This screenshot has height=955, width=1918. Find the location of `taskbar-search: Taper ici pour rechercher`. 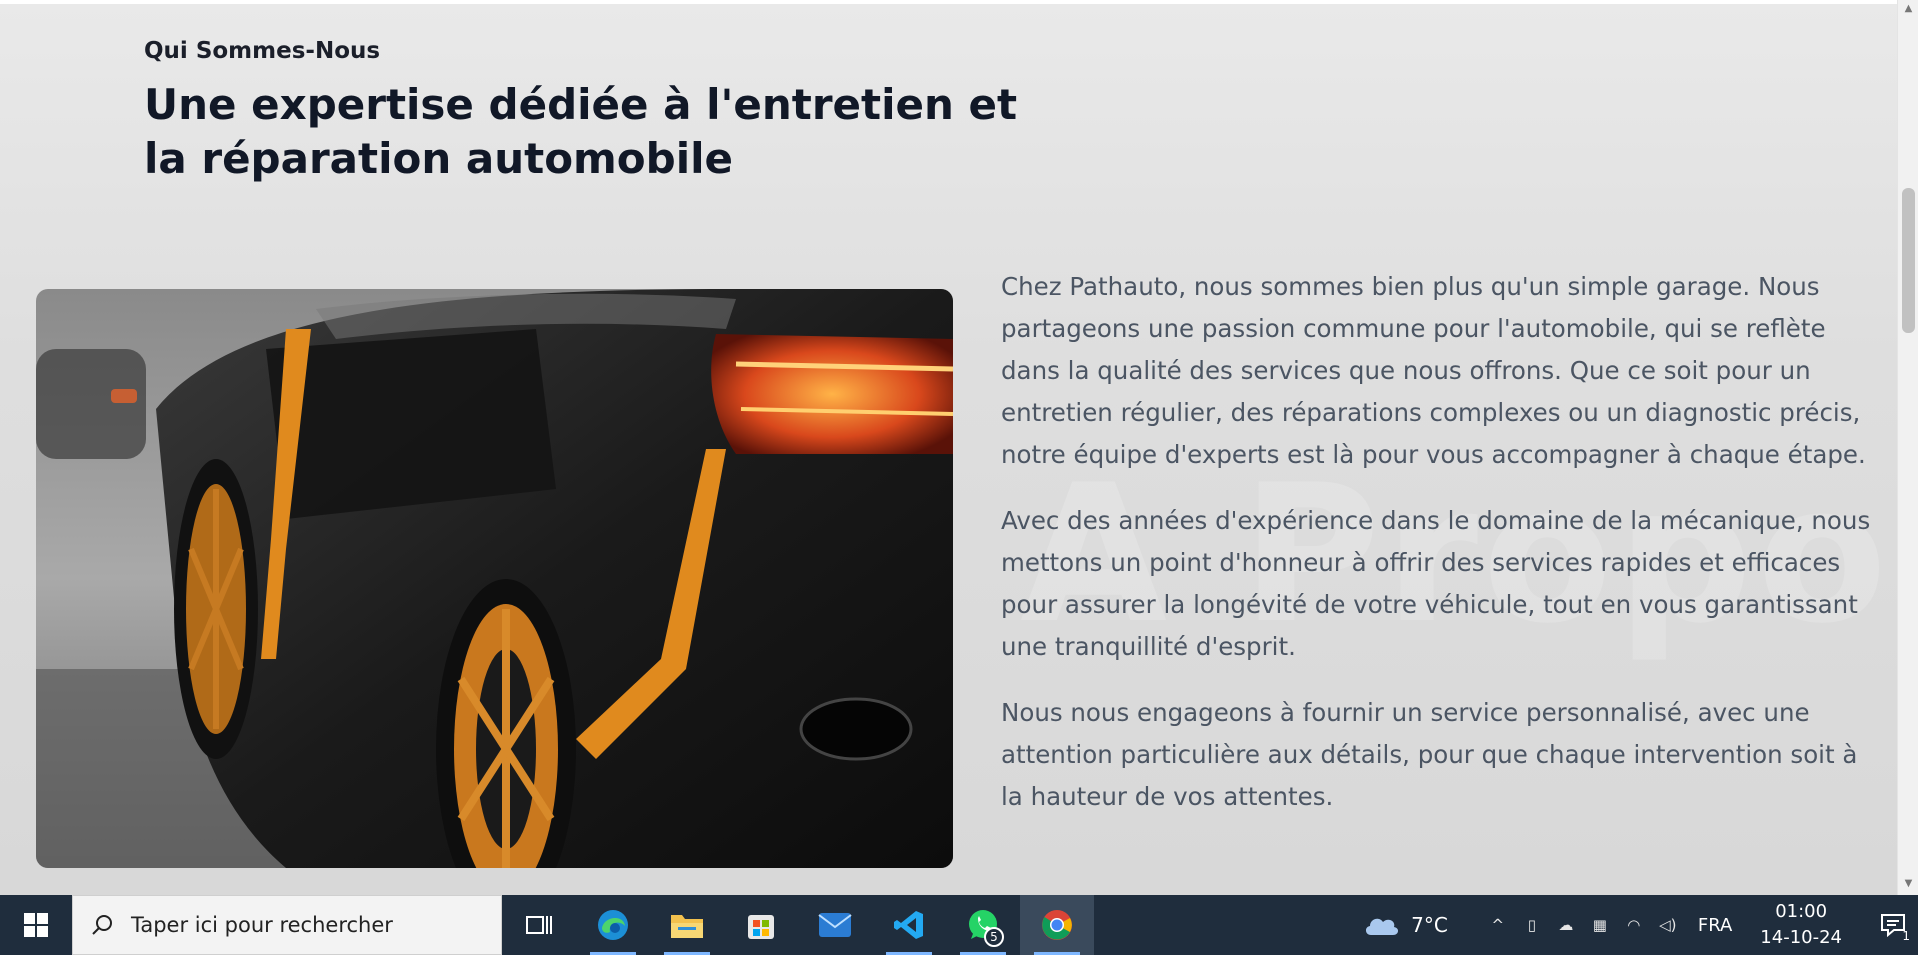

taskbar-search: Taper ici pour rechercher is located at coordinates (287, 925).